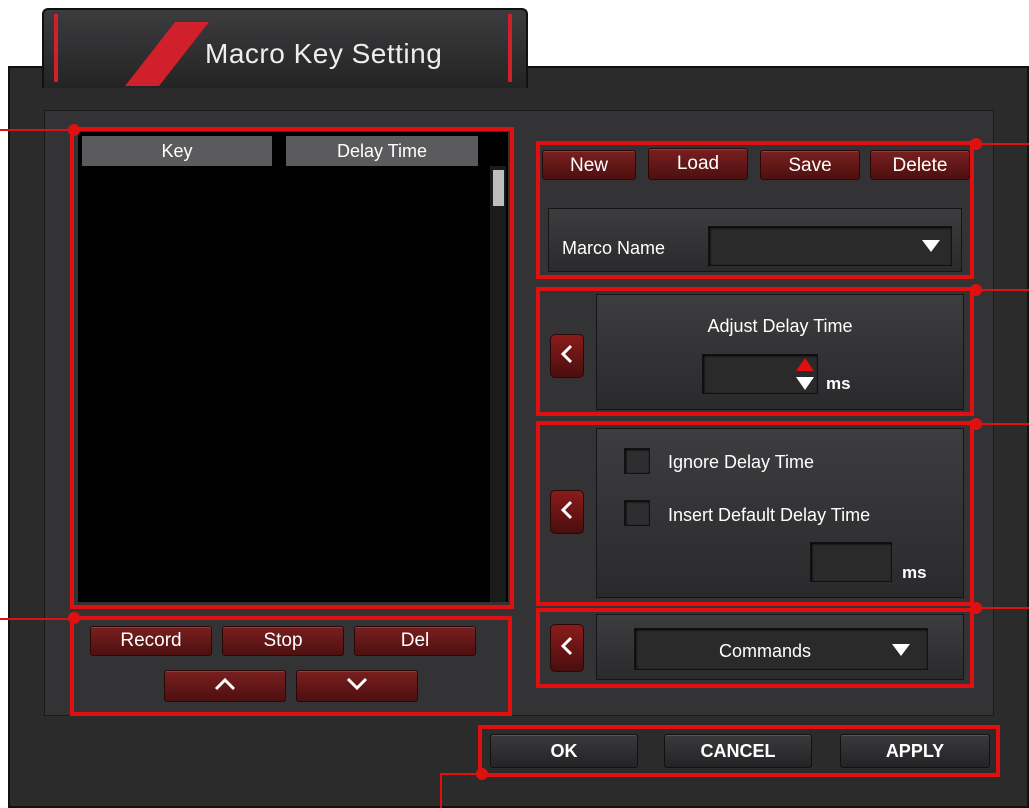 The height and width of the screenshot is (808, 1029). Describe the element at coordinates (291, 666) in the screenshot. I see `annotation-box-record` at that location.